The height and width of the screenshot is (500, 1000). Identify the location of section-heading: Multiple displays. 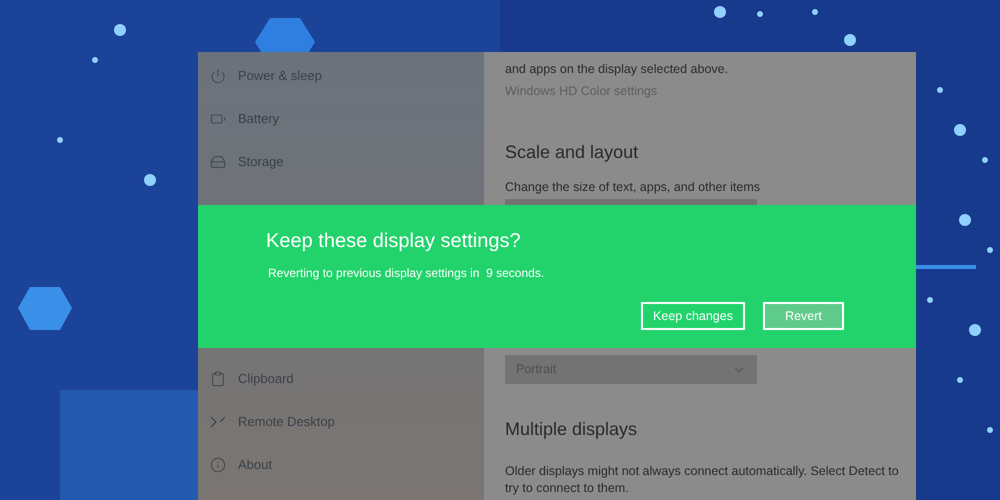
(571, 429).